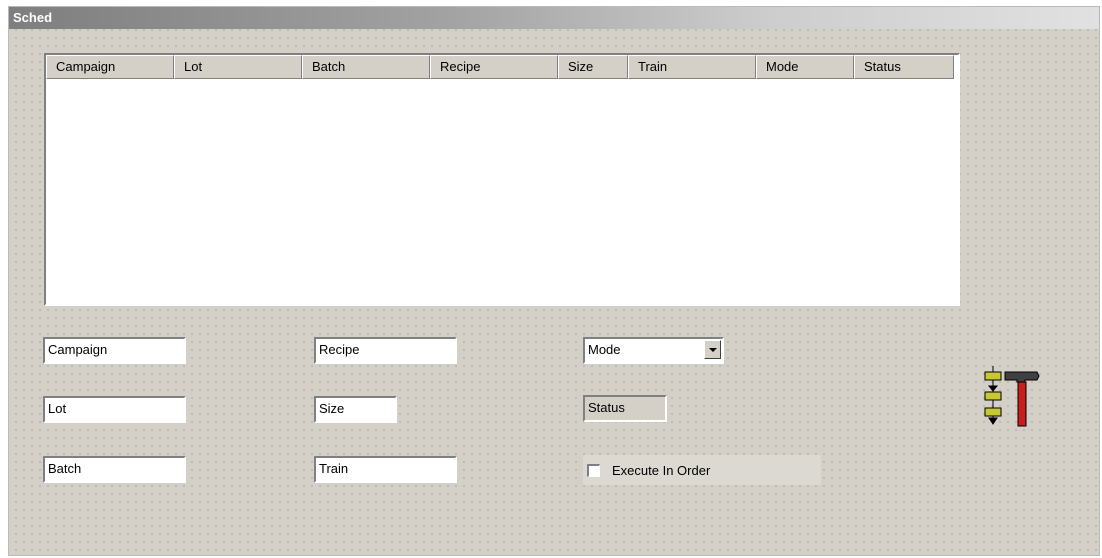 This screenshot has height=558, width=1102. I want to click on status-display: Status, so click(625, 408).